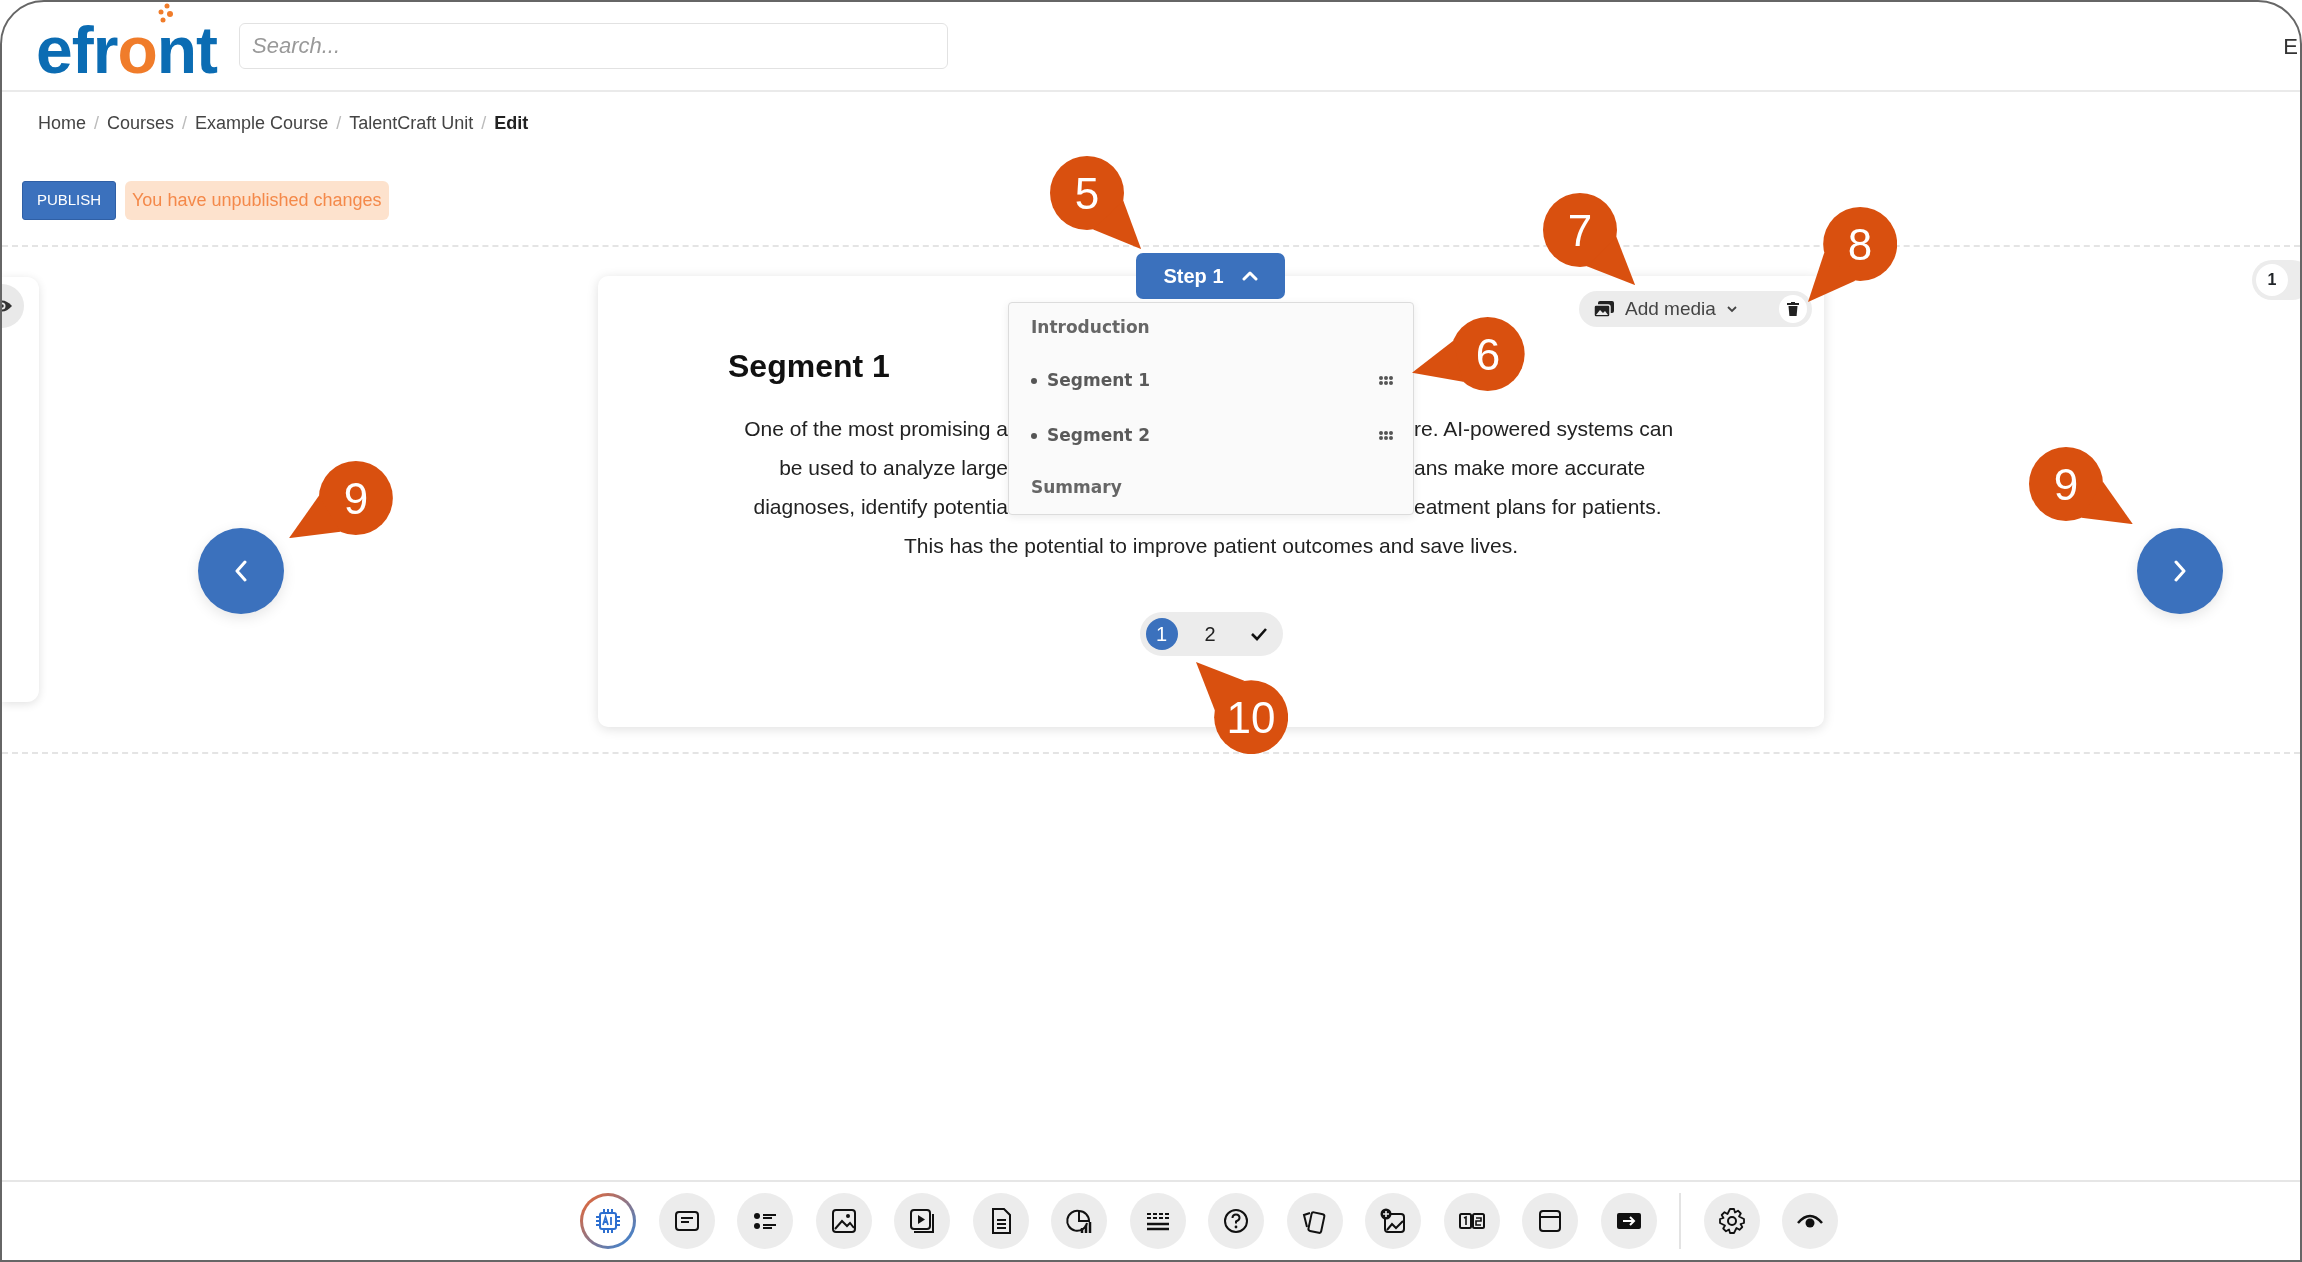  I want to click on add-media-button: Add media, so click(1665, 309).